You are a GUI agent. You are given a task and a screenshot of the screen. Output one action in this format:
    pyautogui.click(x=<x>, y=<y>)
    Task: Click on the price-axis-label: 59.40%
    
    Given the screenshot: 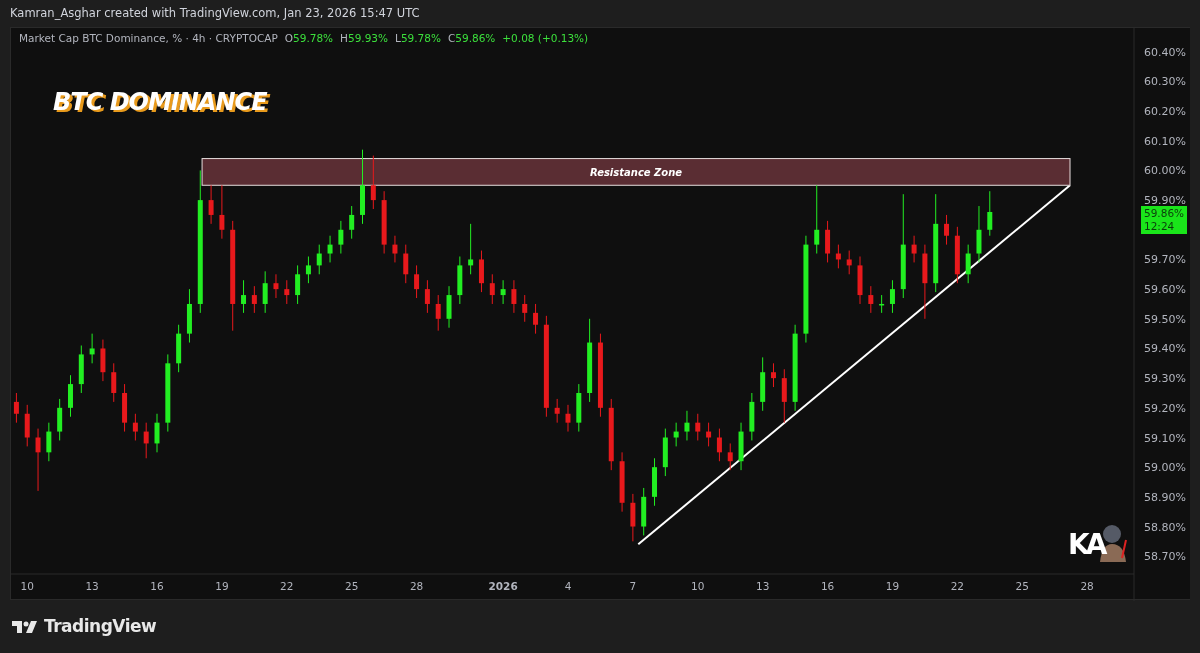 What is the action you would take?
    pyautogui.click(x=1165, y=349)
    